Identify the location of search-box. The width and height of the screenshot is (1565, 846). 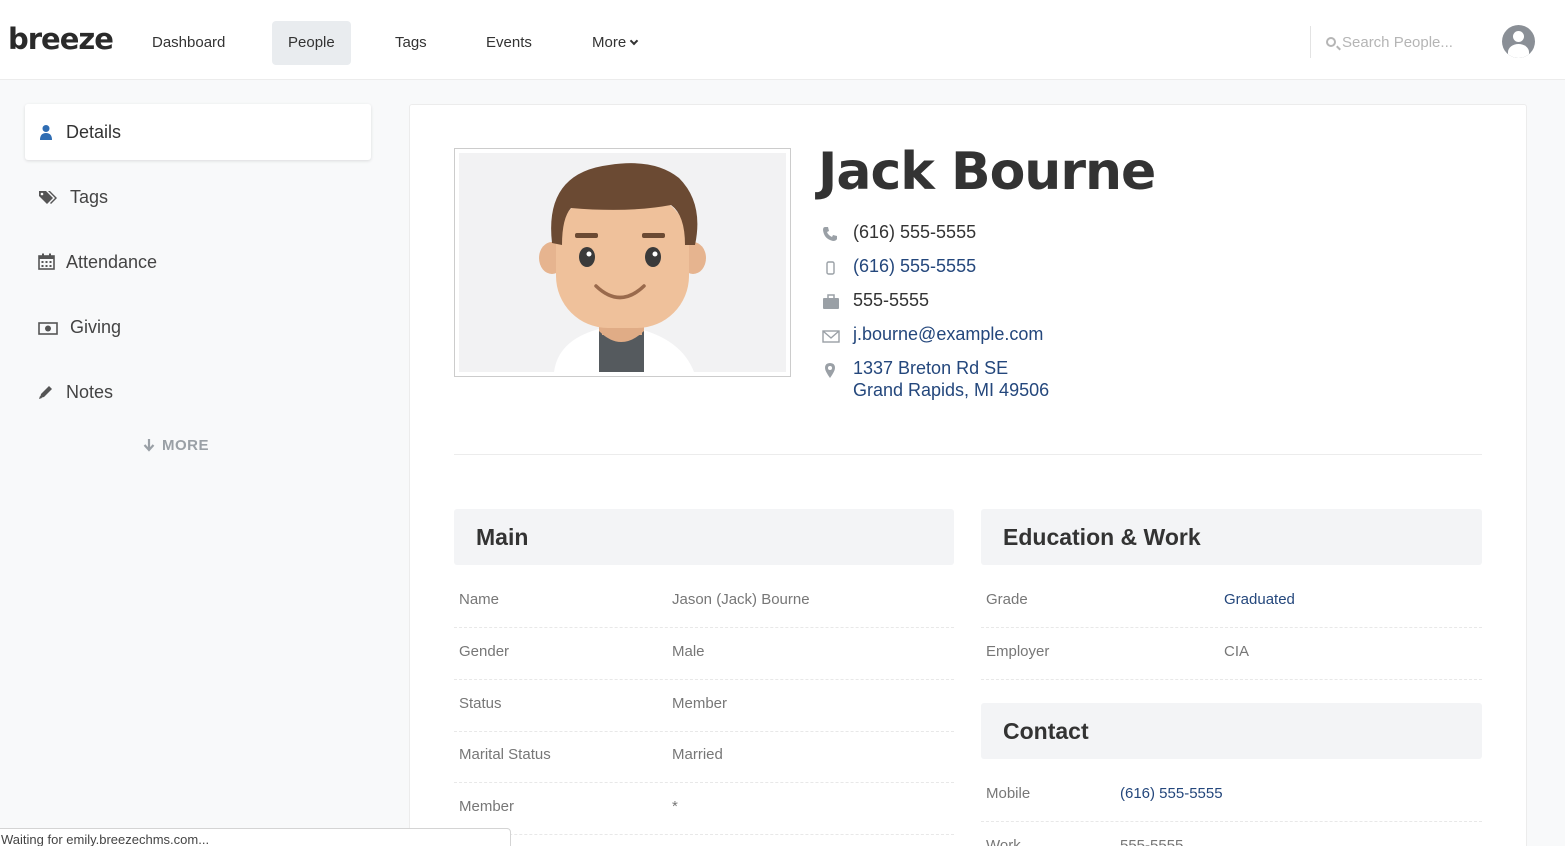
(1404, 42).